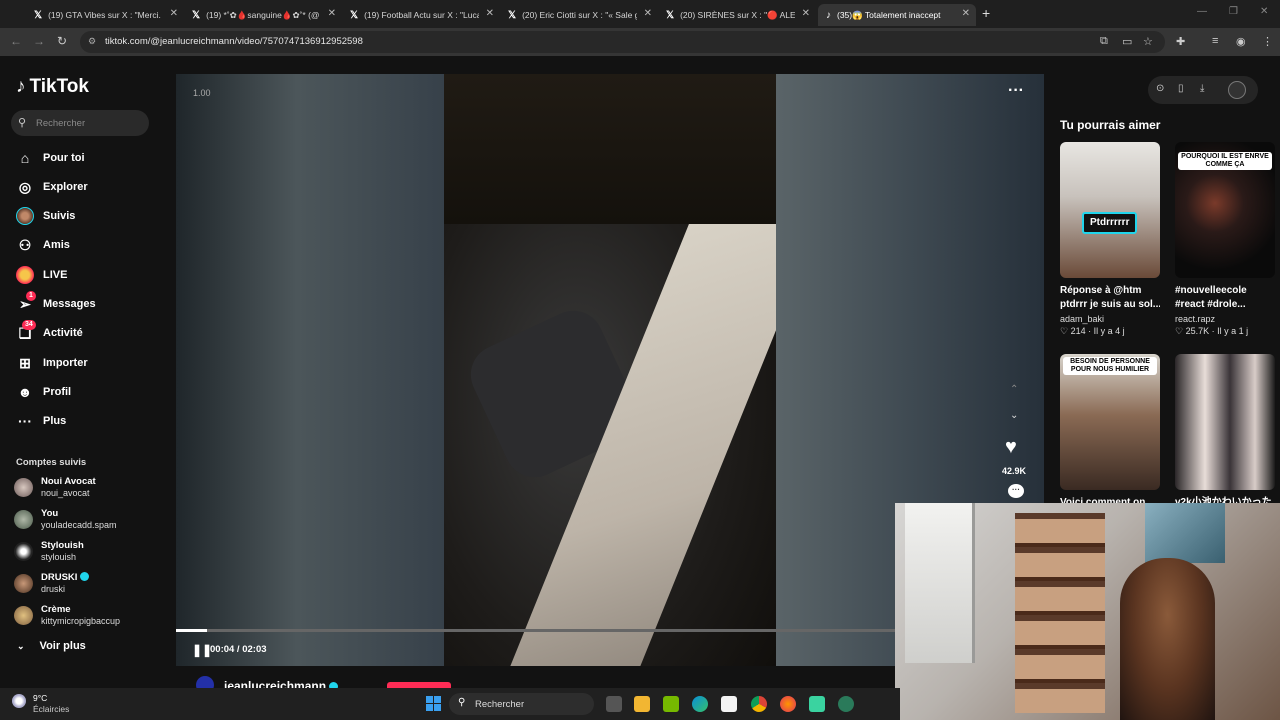  Describe the element at coordinates (88, 123) in the screenshot. I see `search-input` at that location.